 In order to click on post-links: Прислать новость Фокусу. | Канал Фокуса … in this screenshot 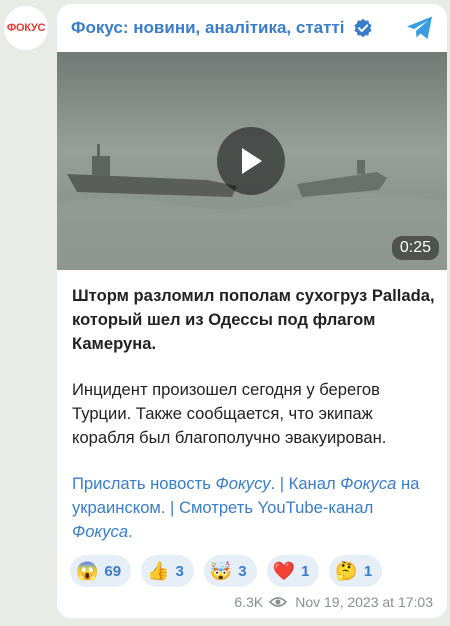, I will do `click(254, 508)`.